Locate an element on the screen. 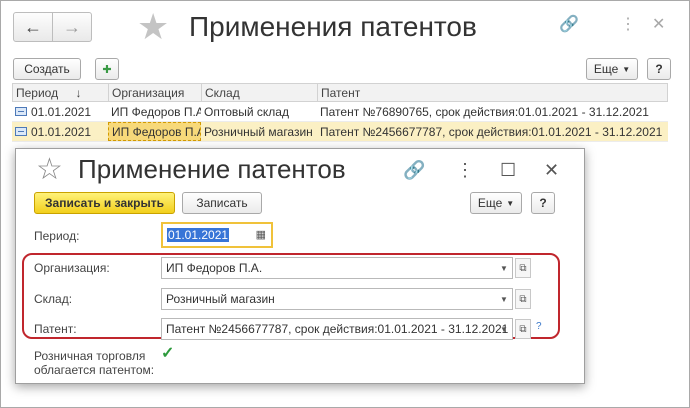 This screenshot has width=690, height=408. cell-warehouse: Оптовый склад is located at coordinates (246, 111).